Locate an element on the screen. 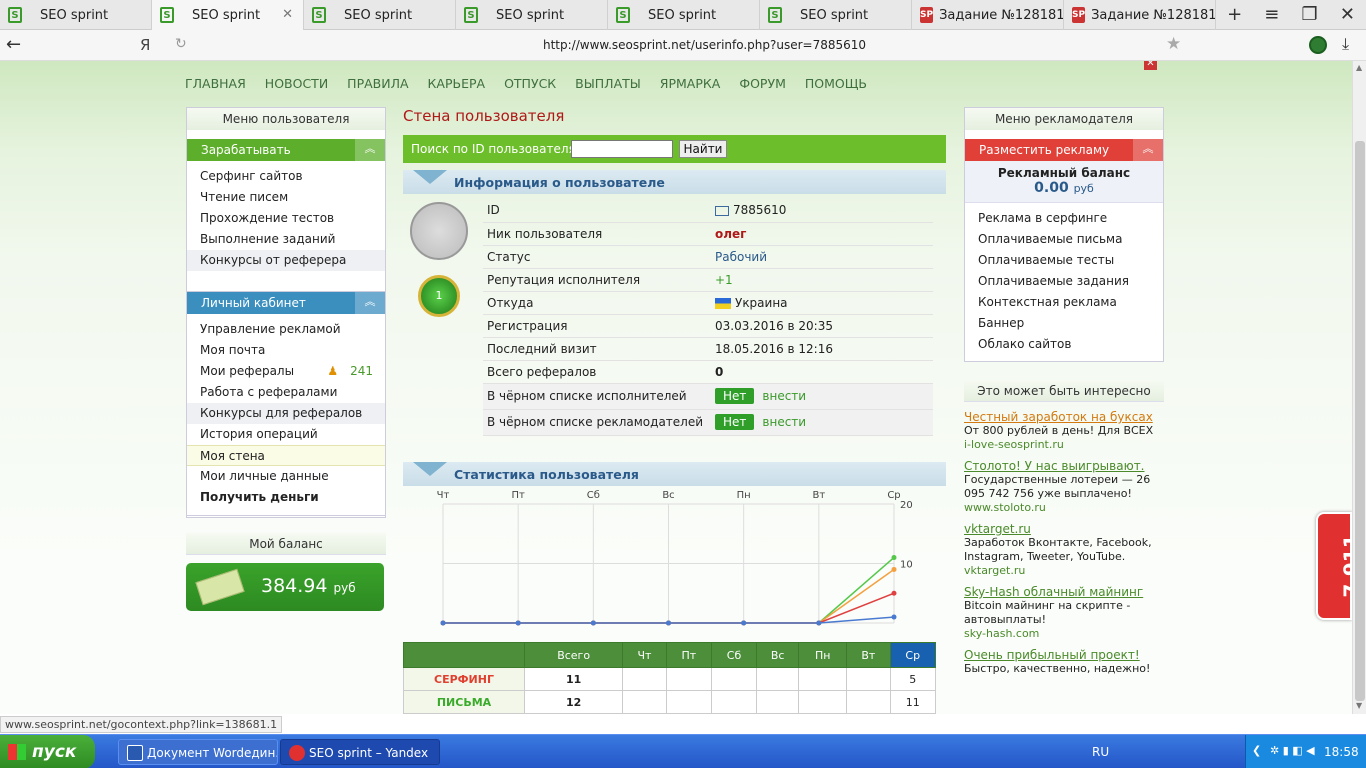 The width and height of the screenshot is (1366, 768). close-tab-icon: ✕ is located at coordinates (287, 14).